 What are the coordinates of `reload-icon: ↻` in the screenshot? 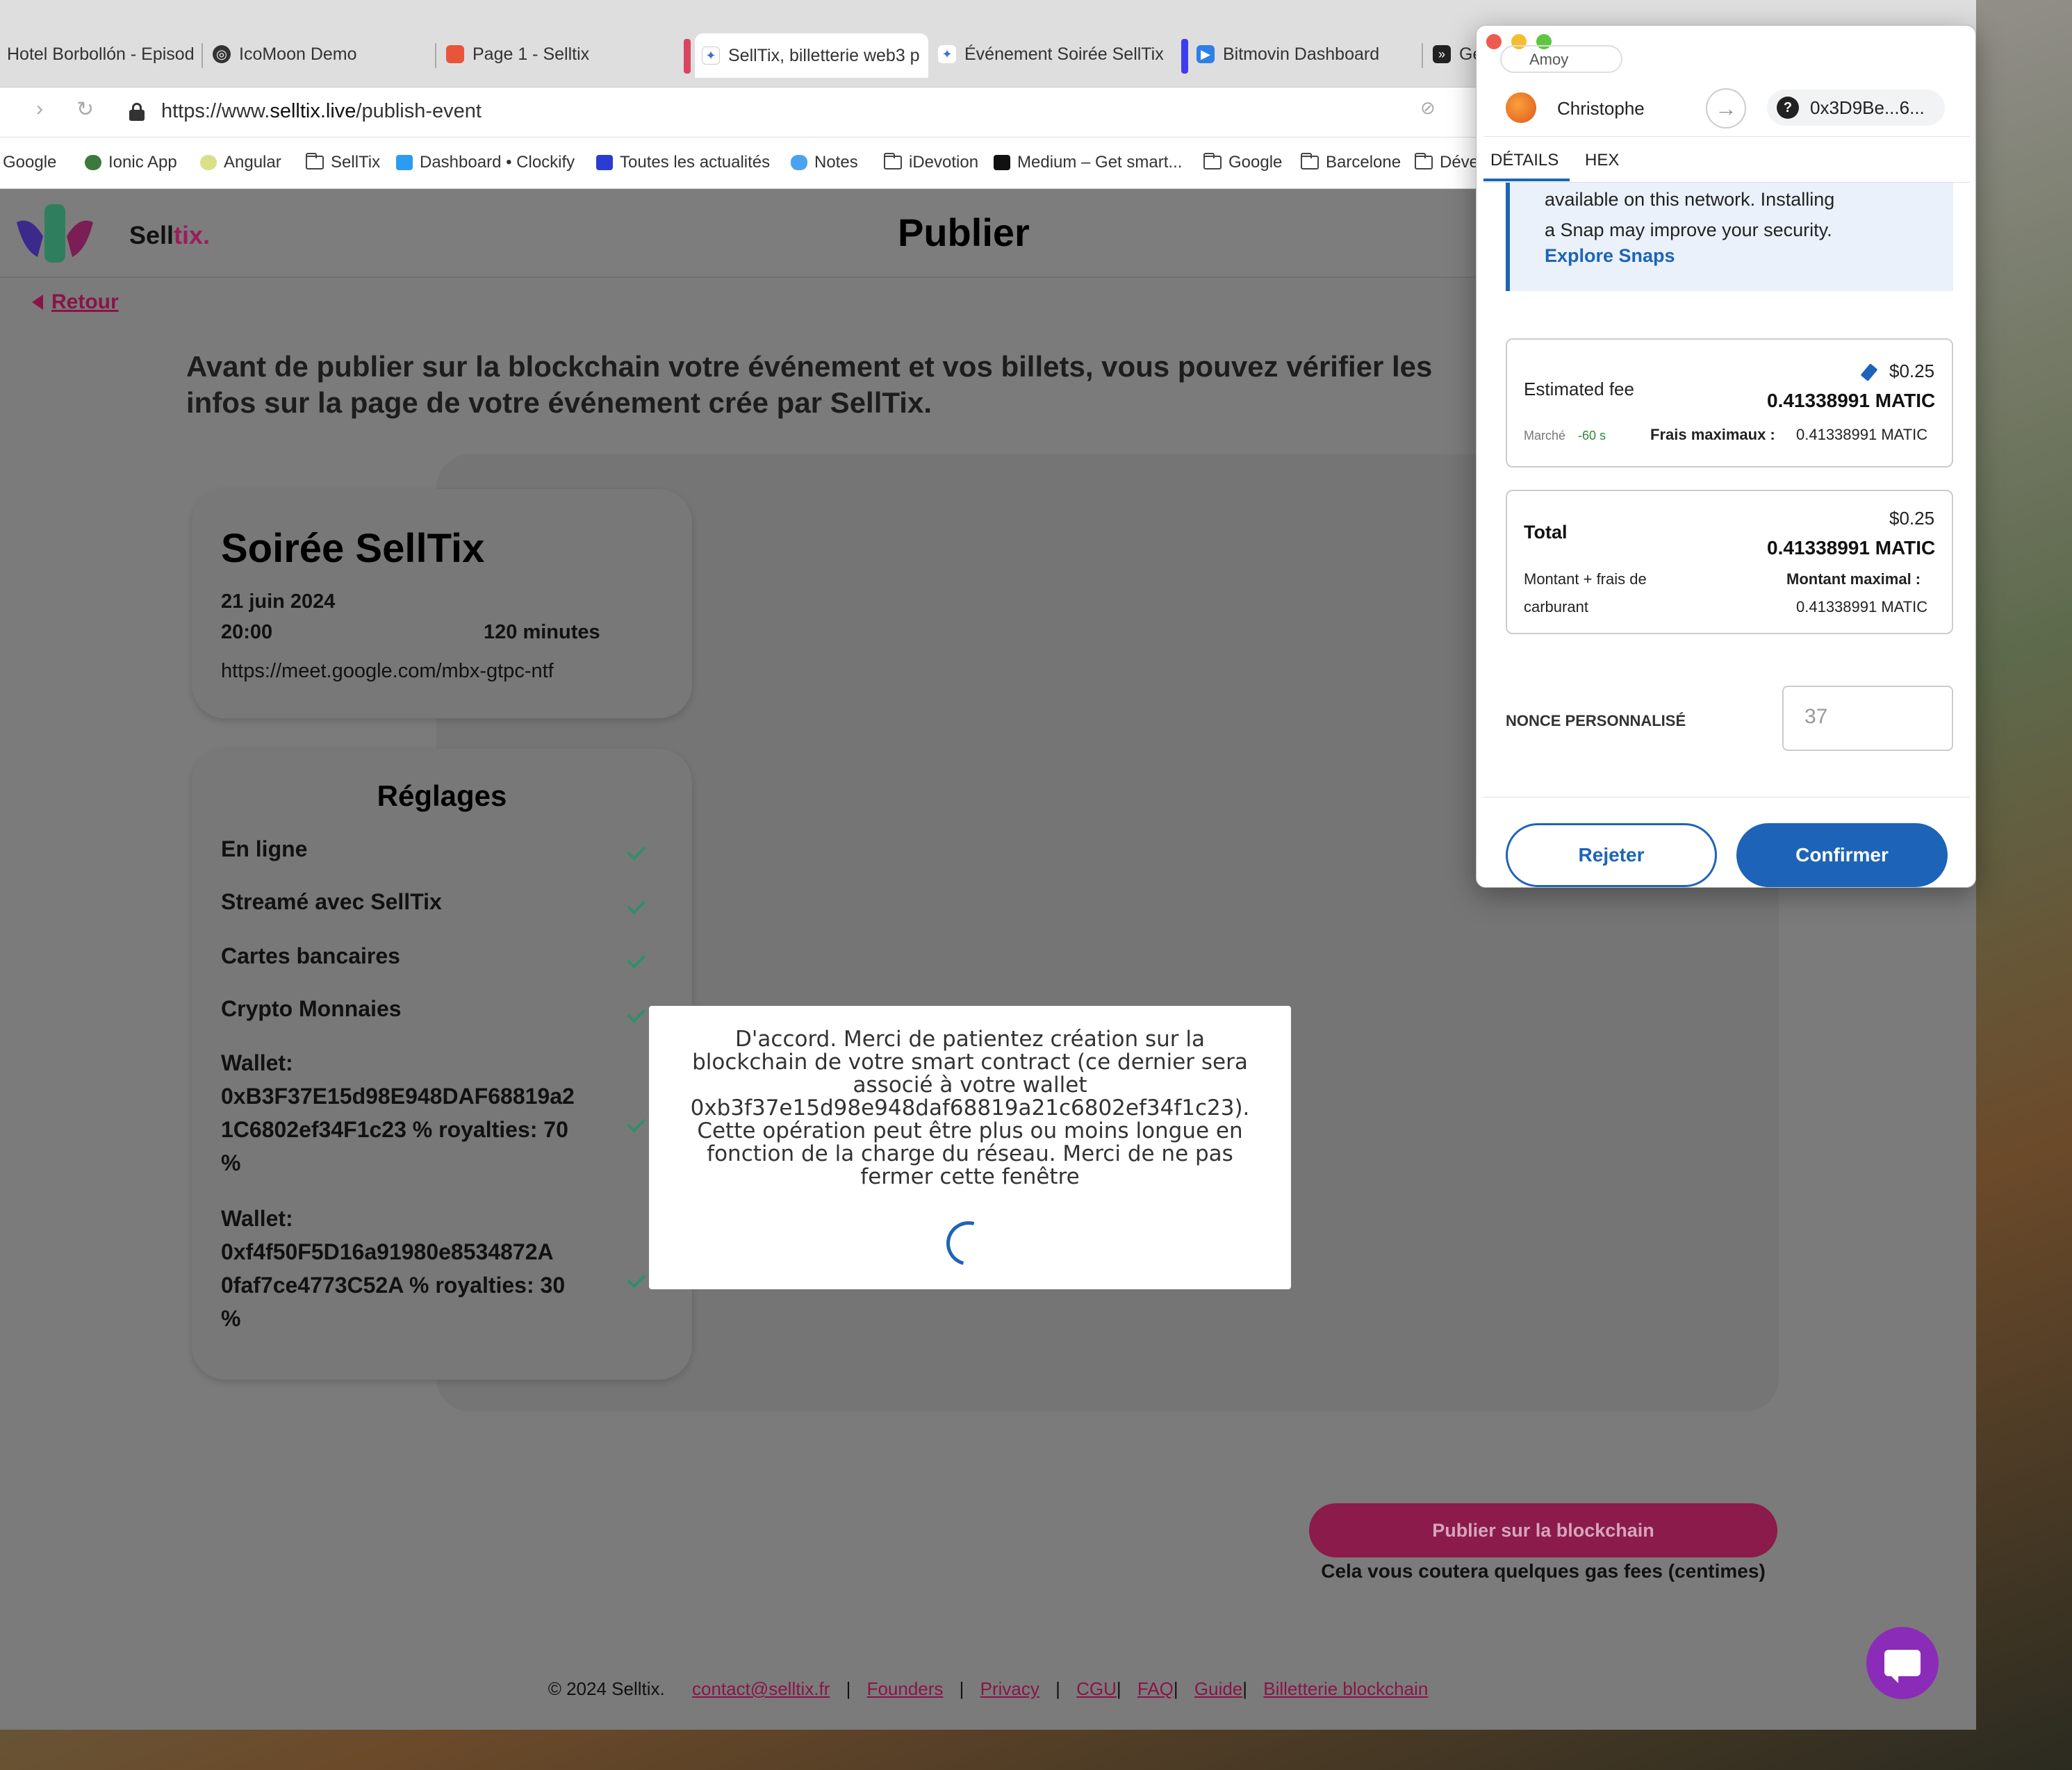 It's located at (85, 110).